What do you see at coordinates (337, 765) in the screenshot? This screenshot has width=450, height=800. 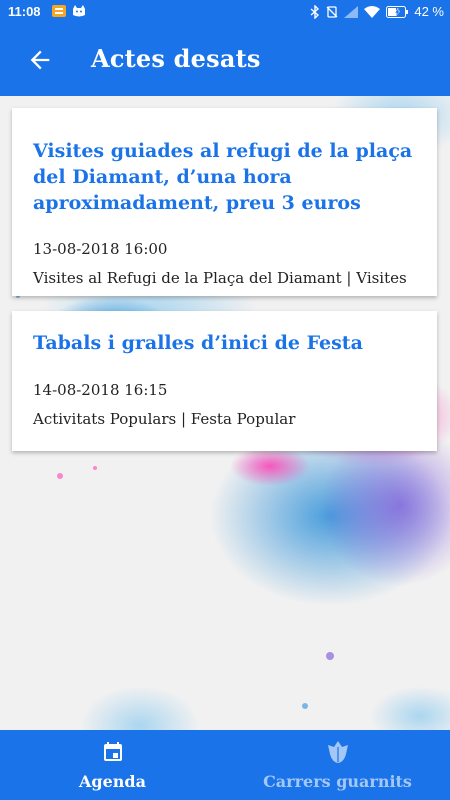 I see `nav-carrers-guarnits: Carrers guarnits` at bounding box center [337, 765].